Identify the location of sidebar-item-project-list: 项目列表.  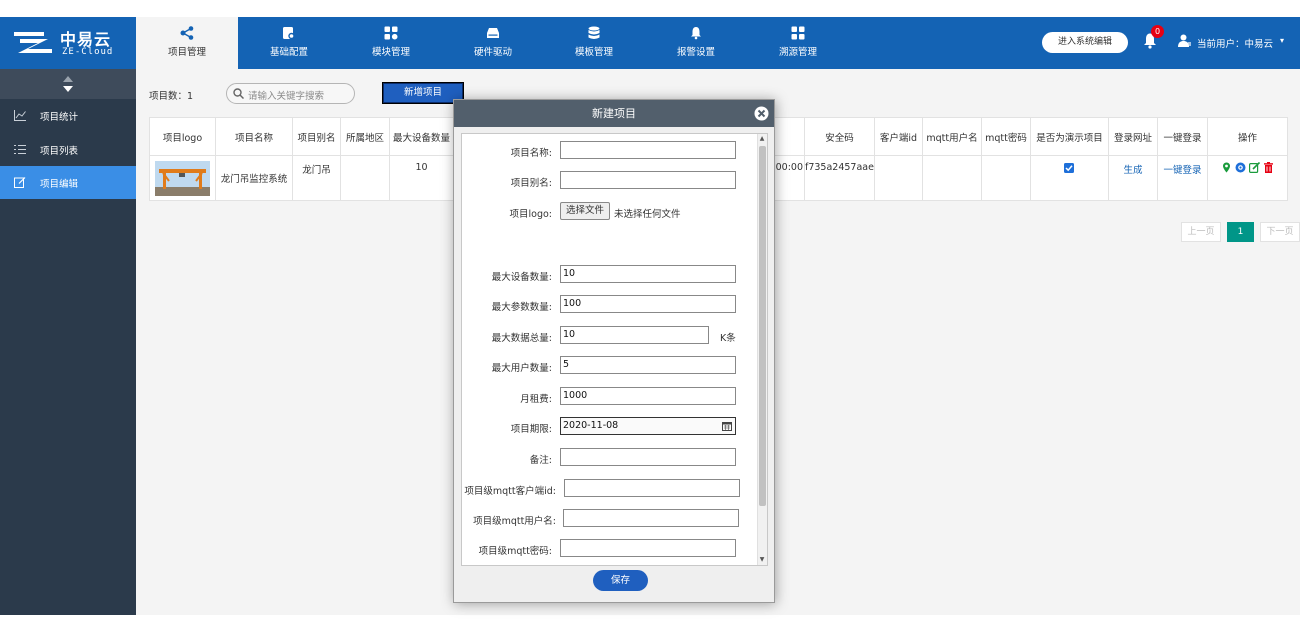
(68, 149).